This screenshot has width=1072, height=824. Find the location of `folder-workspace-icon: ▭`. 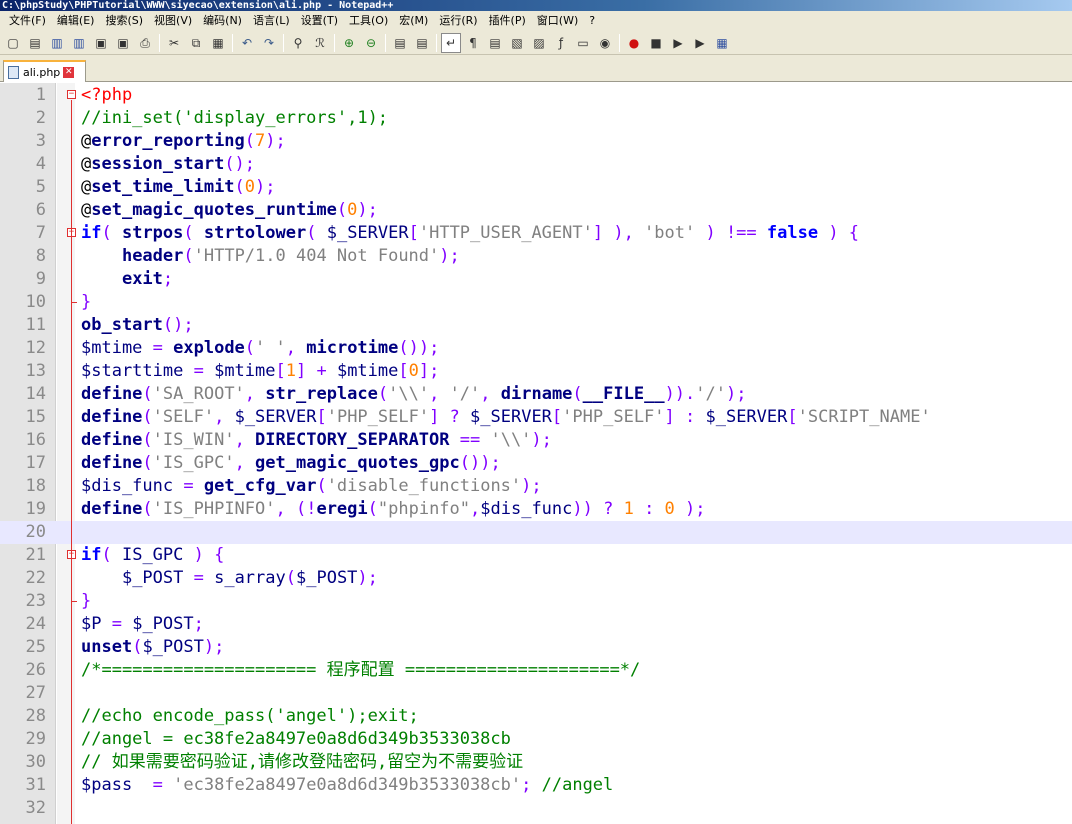

folder-workspace-icon: ▭ is located at coordinates (583, 43).